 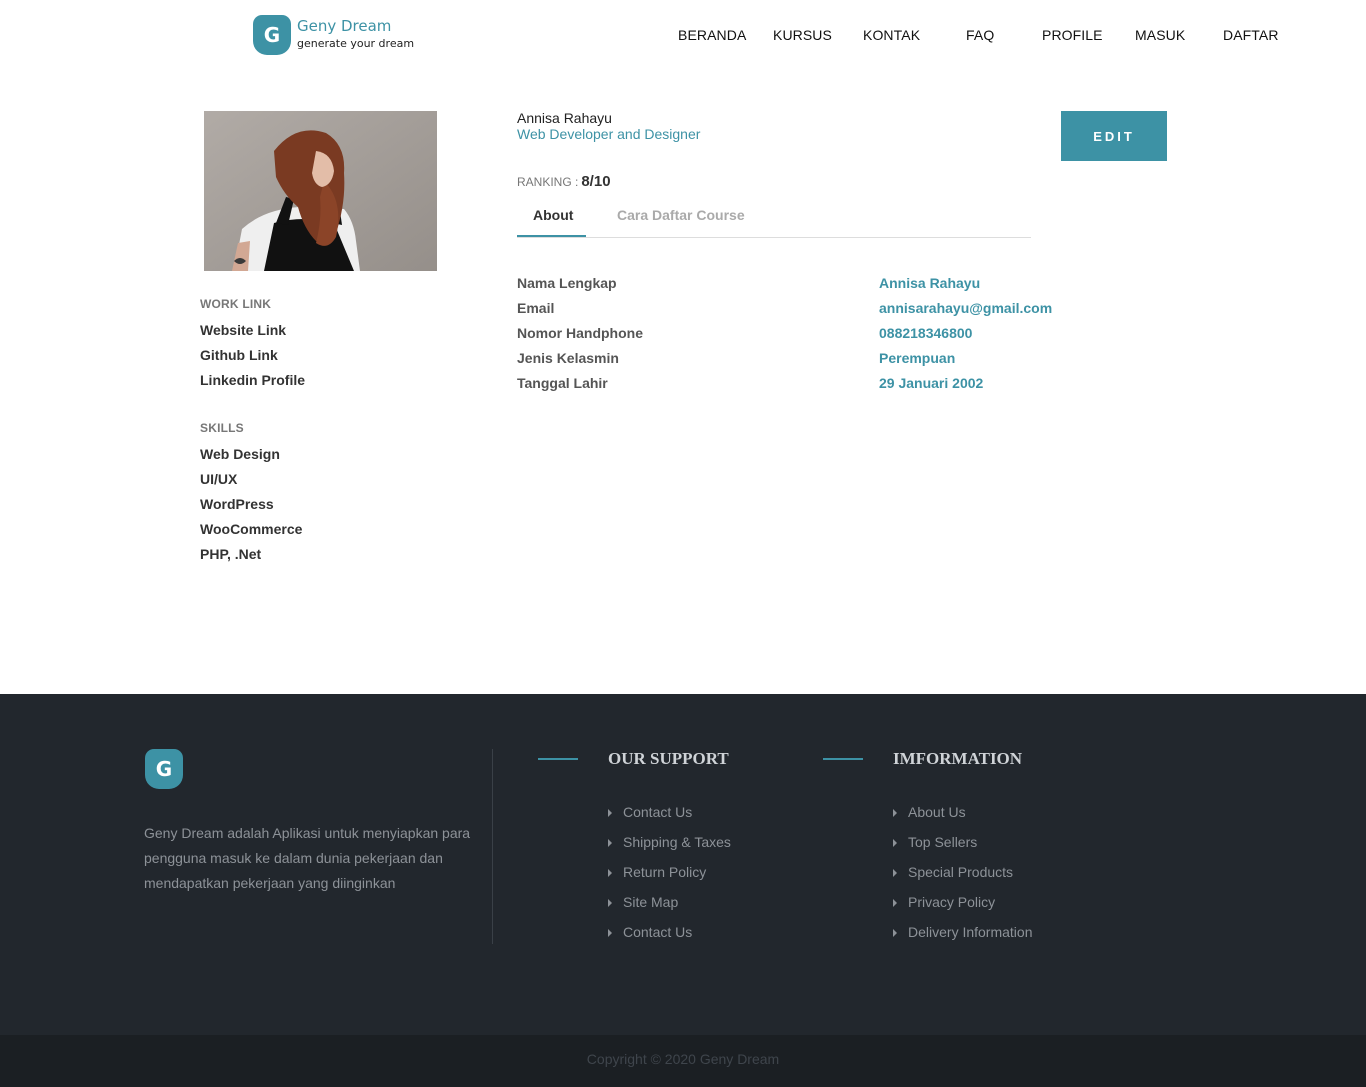 I want to click on info-value: 088218346800, so click(x=926, y=333).